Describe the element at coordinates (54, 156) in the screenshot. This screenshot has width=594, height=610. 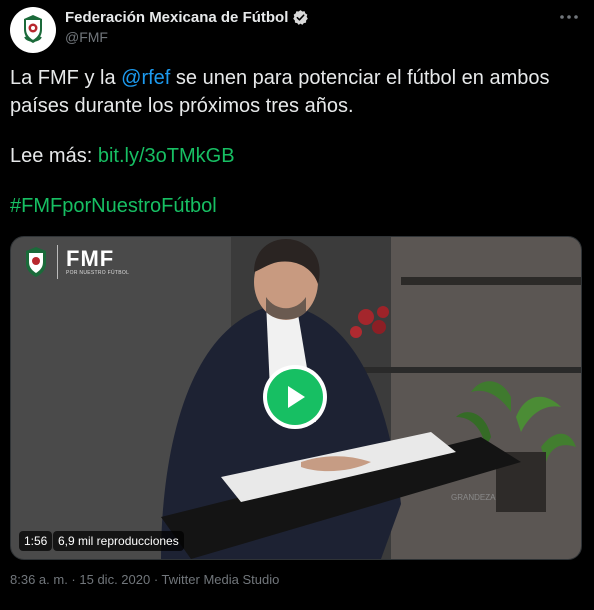
I see `read-more-label: Lee más:` at that location.